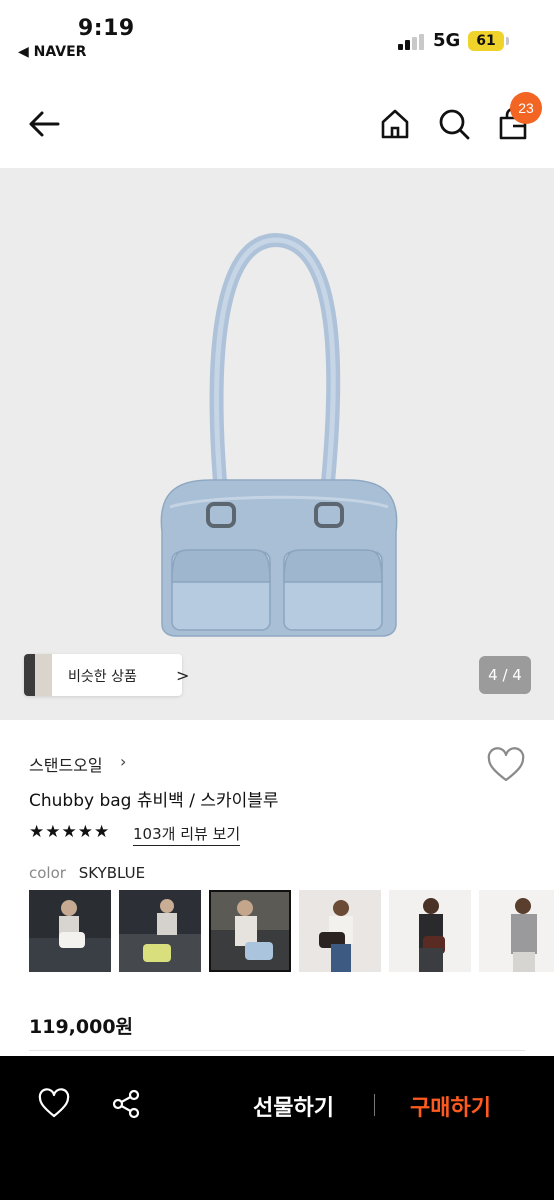 Image resolution: width=554 pixels, height=1200 pixels. What do you see at coordinates (52, 52) in the screenshot?
I see `back-to-naver-link: ◀ NAVER` at bounding box center [52, 52].